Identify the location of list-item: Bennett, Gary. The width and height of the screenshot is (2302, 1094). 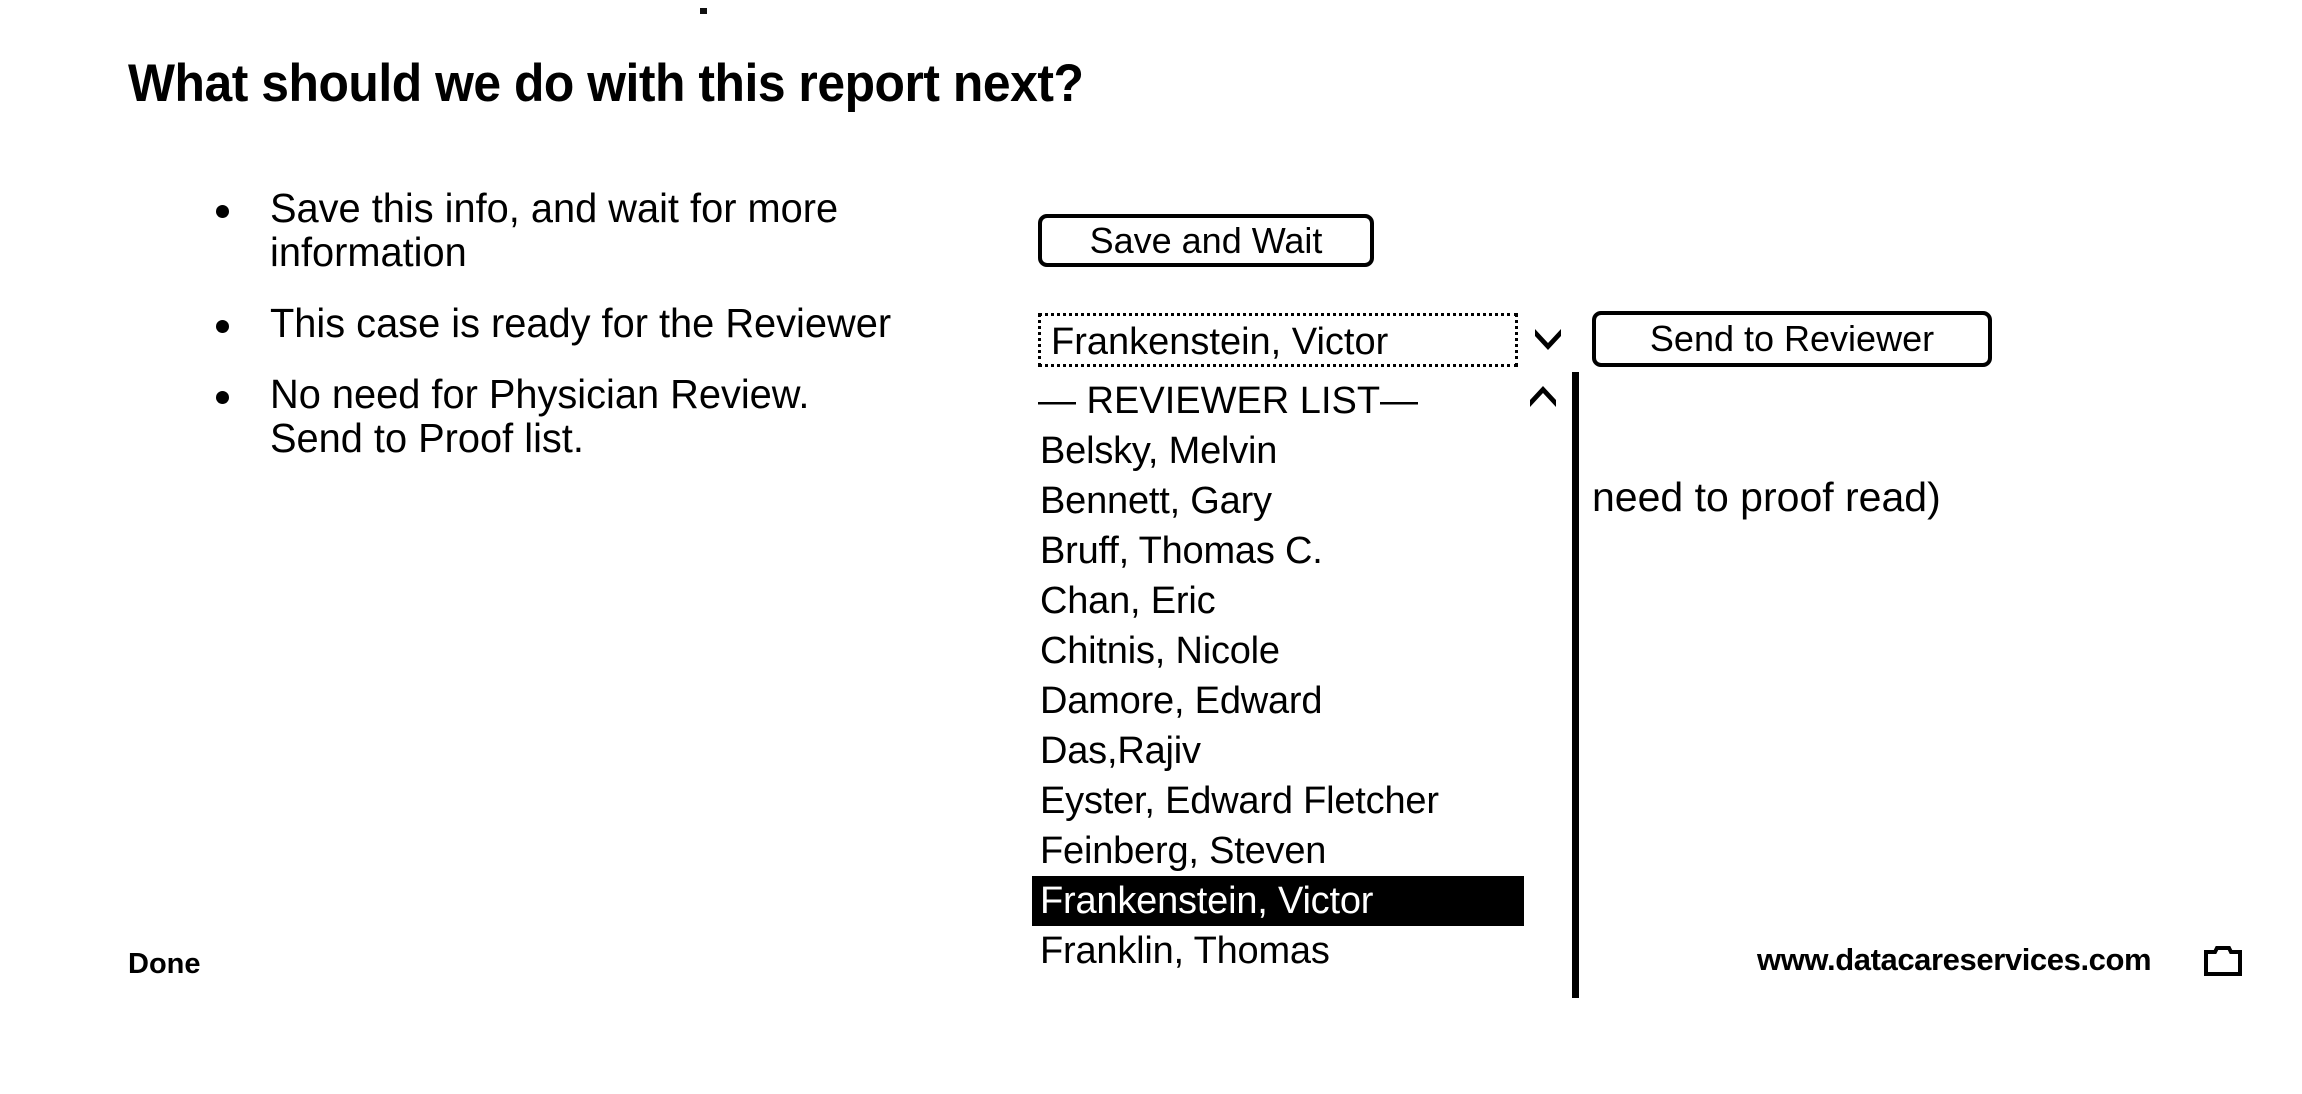
(1278, 501).